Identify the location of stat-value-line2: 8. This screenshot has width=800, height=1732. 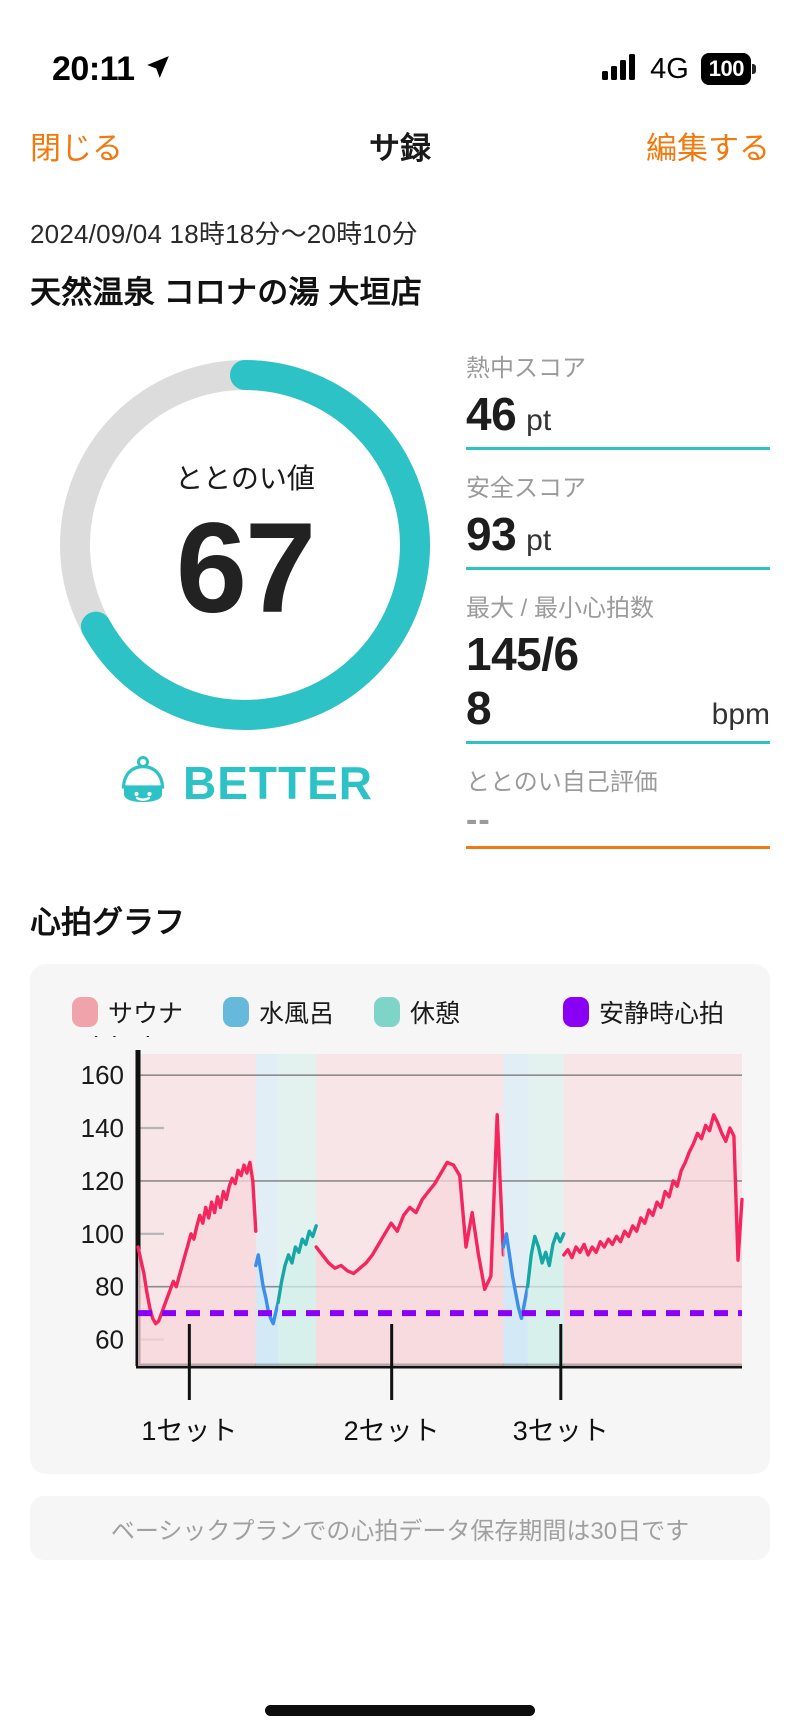
(479, 708).